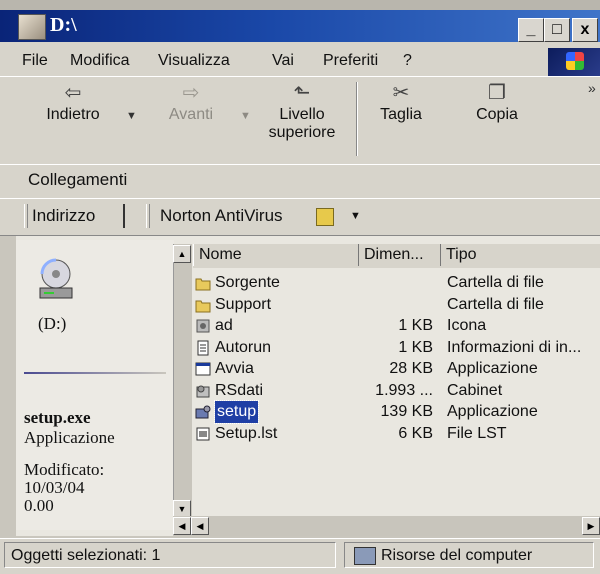 The image size is (600, 574). Describe the element at coordinates (585, 30) in the screenshot. I see `close-button: x` at that location.